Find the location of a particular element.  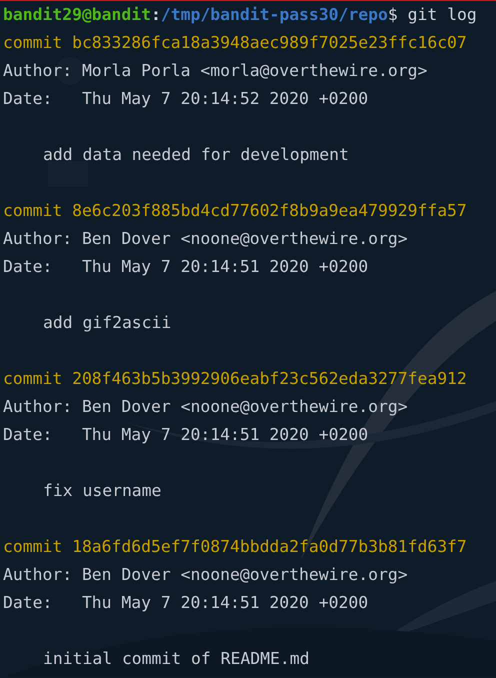

commit-message: add data needed for development is located at coordinates (196, 154).